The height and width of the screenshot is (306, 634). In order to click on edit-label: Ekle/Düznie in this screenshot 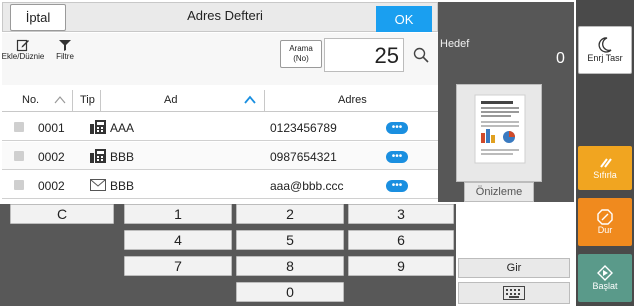, I will do `click(23, 56)`.